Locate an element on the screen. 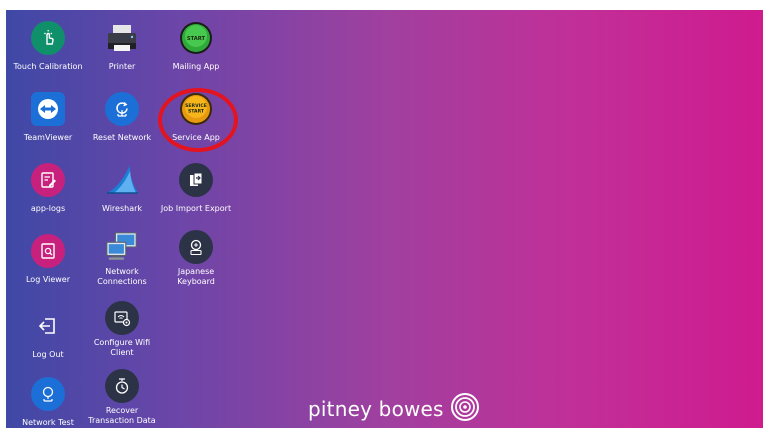  network-test-icon is located at coordinates (48, 394).